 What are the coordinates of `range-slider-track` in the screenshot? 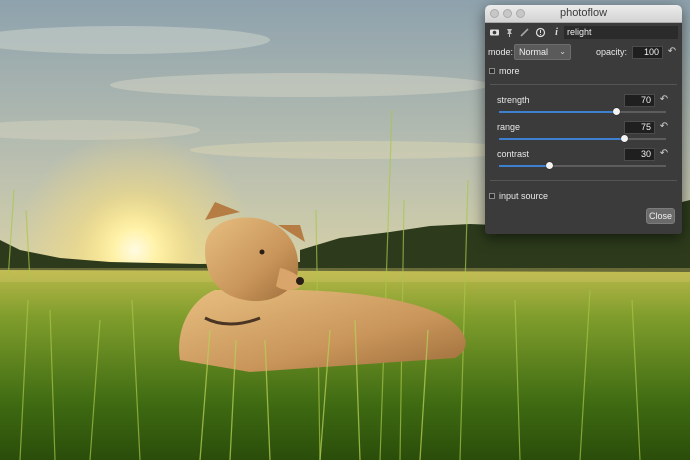 It's located at (582, 138).